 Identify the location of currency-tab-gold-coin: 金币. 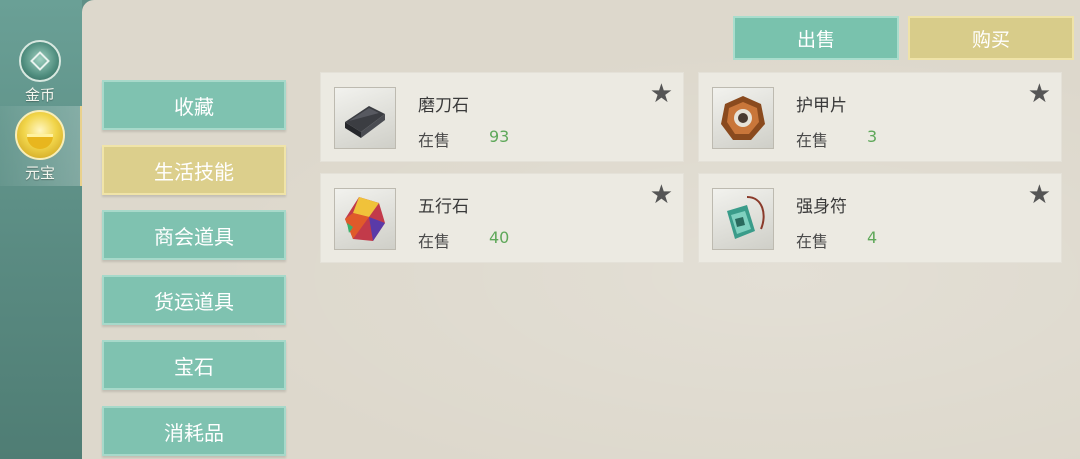
(40, 70).